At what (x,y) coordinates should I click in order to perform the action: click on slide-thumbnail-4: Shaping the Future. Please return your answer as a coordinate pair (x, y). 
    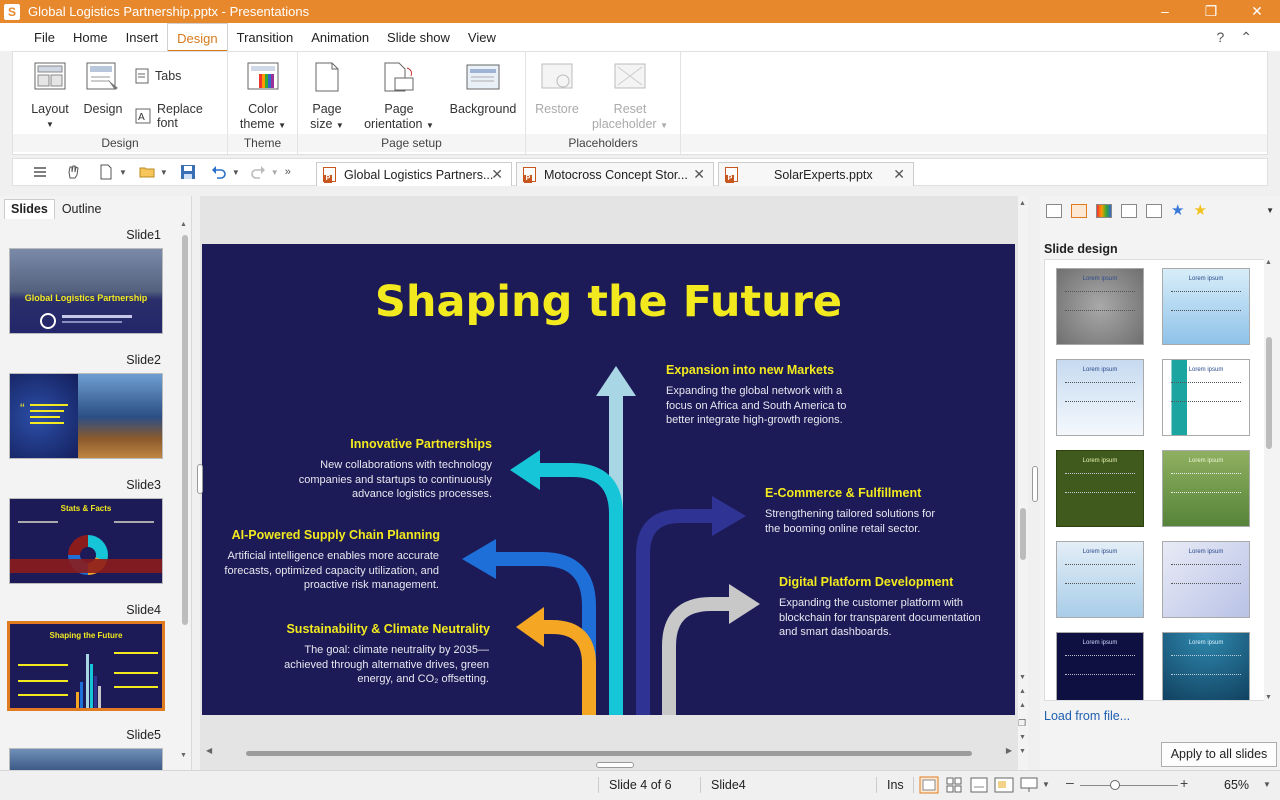
    Looking at the image, I should click on (86, 666).